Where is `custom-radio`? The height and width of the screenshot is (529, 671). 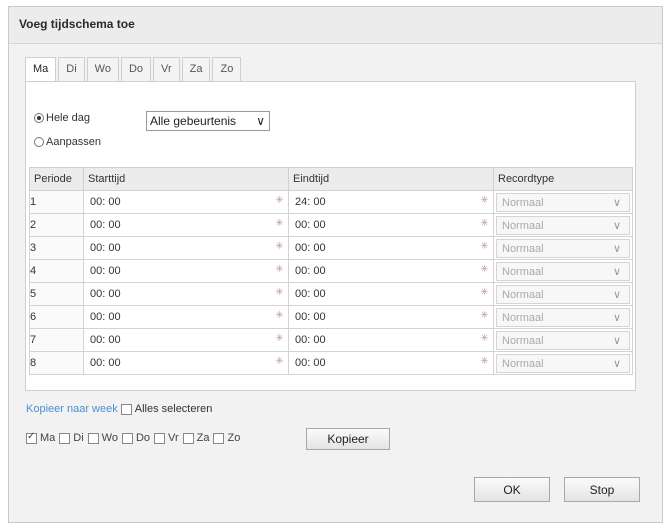 custom-radio is located at coordinates (39, 142).